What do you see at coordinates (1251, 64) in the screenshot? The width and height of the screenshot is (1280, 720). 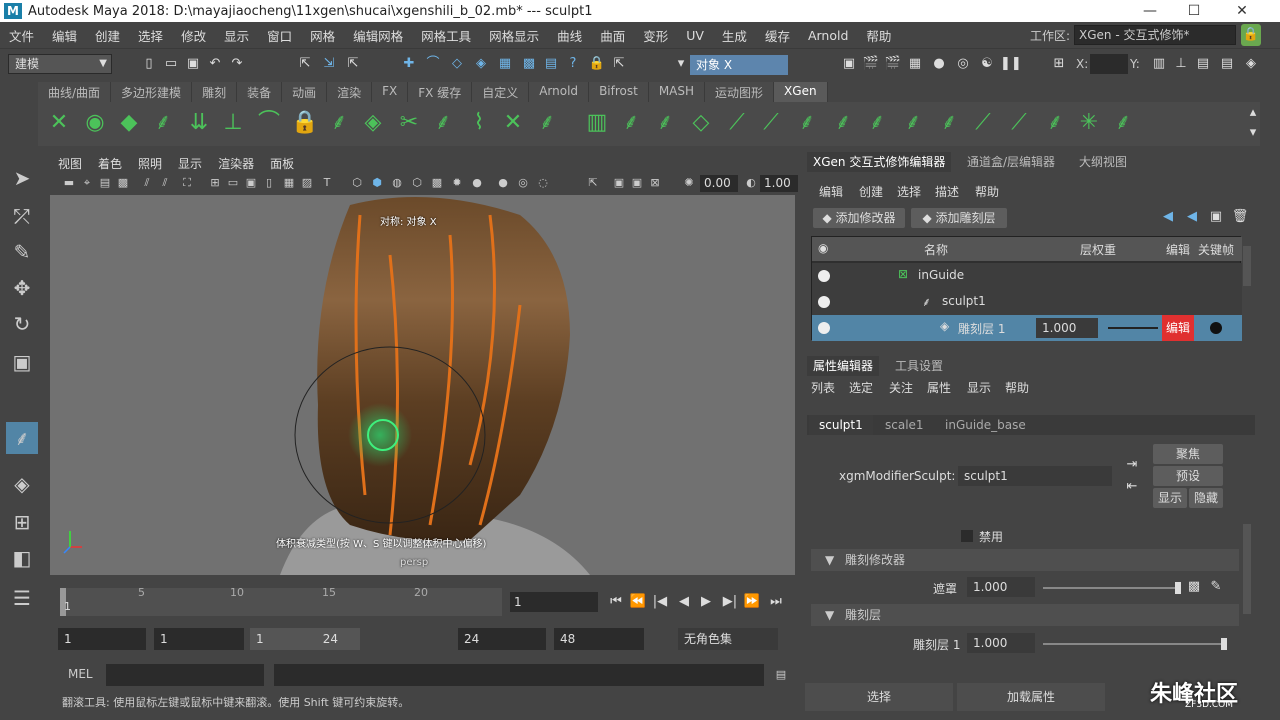 I see `layer-editor-toggle-icon: ◈` at bounding box center [1251, 64].